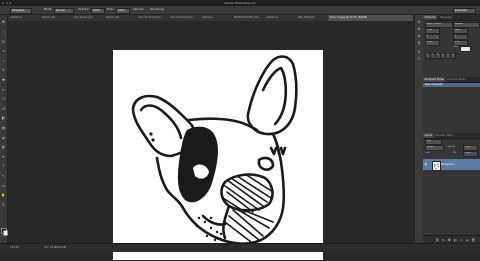 This screenshot has height=261, width=480. What do you see at coordinates (449, 240) in the screenshot?
I see `layer-mask-icon: ◘` at bounding box center [449, 240].